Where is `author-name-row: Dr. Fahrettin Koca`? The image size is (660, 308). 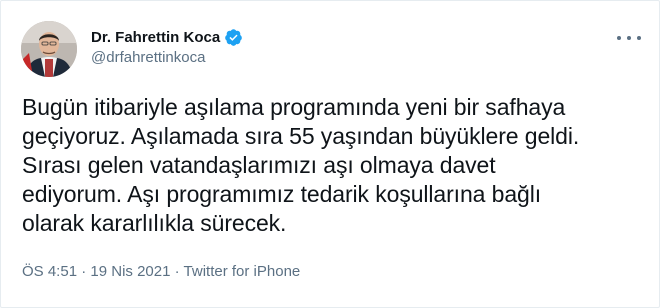
author-name-row: Dr. Fahrettin Koca is located at coordinates (167, 37).